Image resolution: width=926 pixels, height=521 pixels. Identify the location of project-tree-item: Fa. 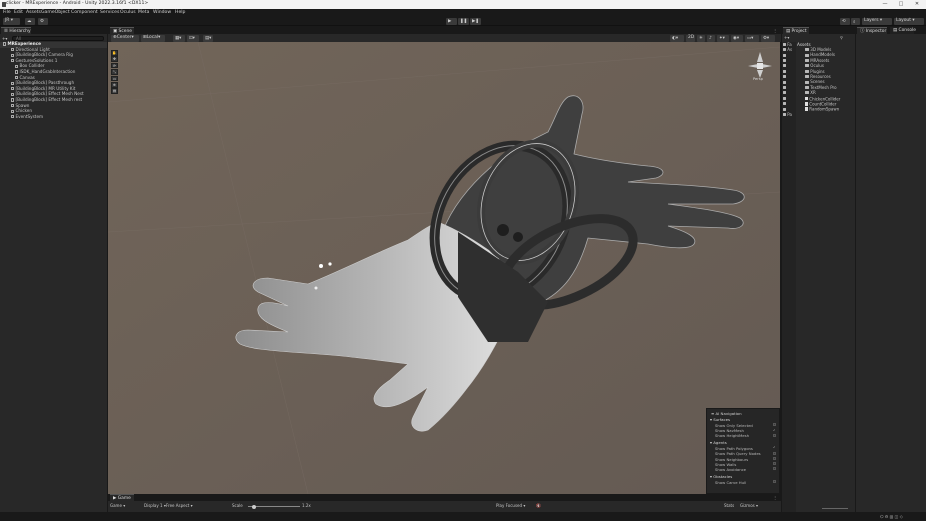
(787, 44).